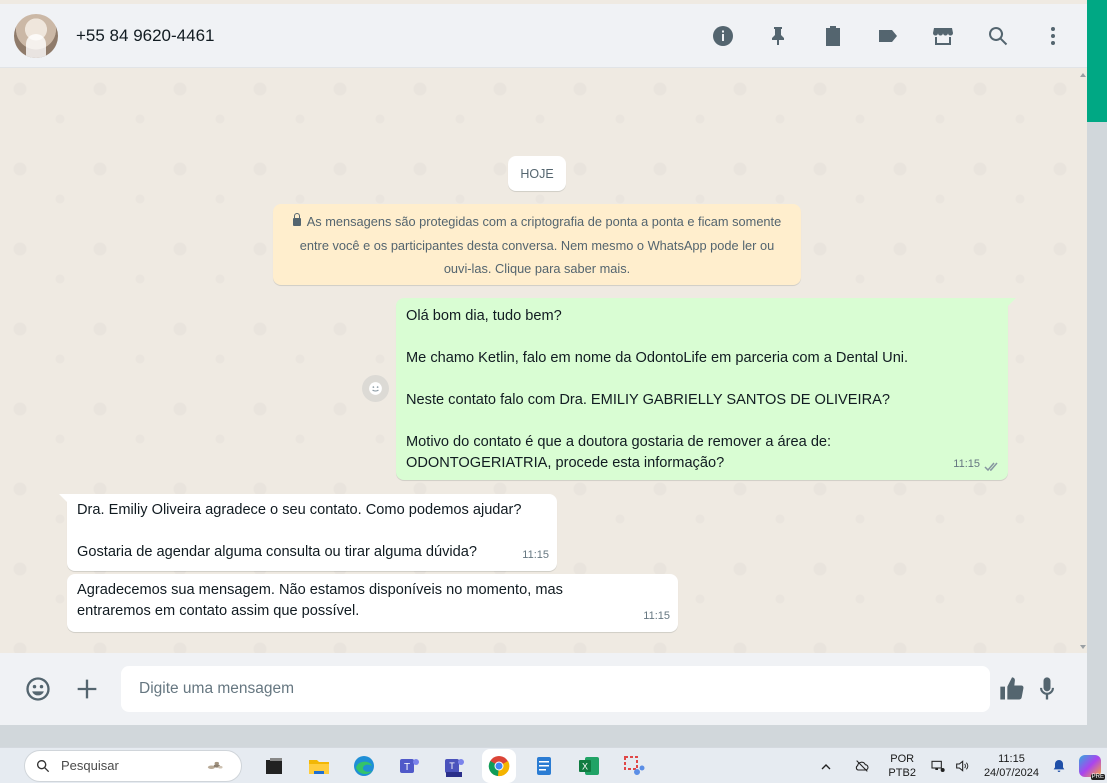  I want to click on clipboard-icon, so click(833, 36).